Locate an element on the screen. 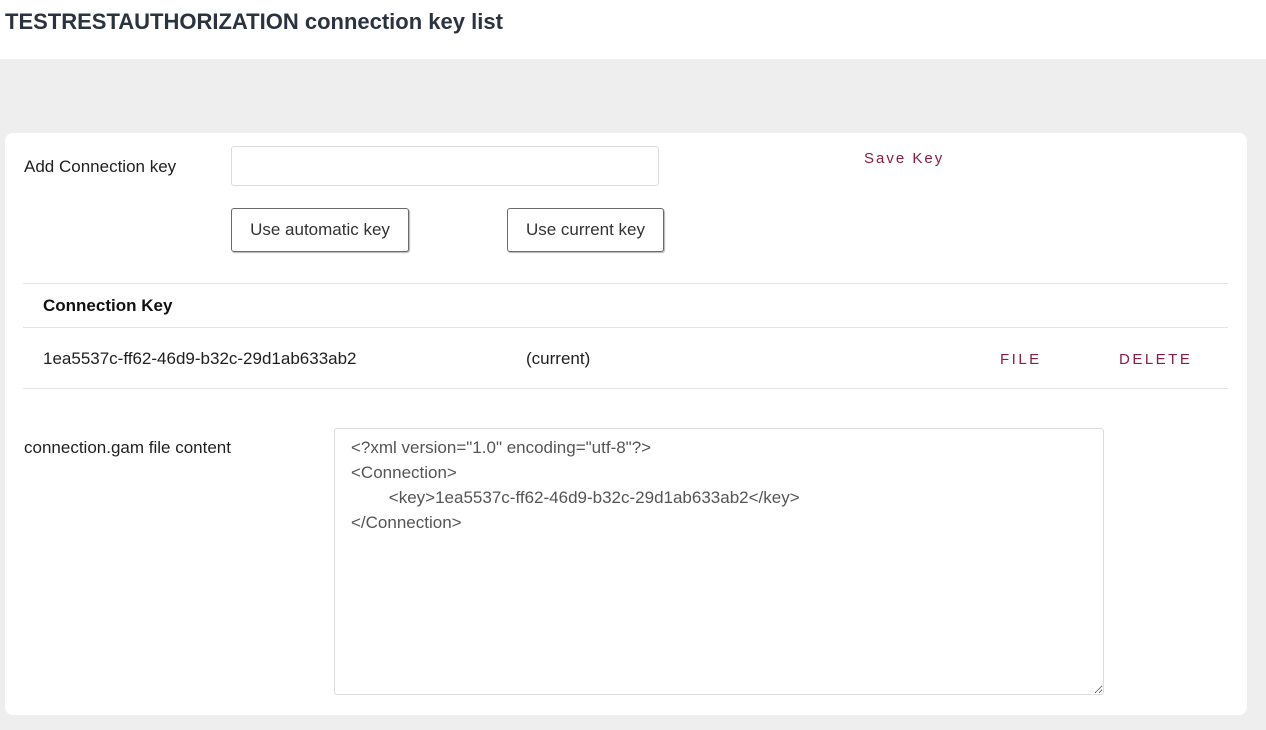  key-status: (current) is located at coordinates (558, 358).